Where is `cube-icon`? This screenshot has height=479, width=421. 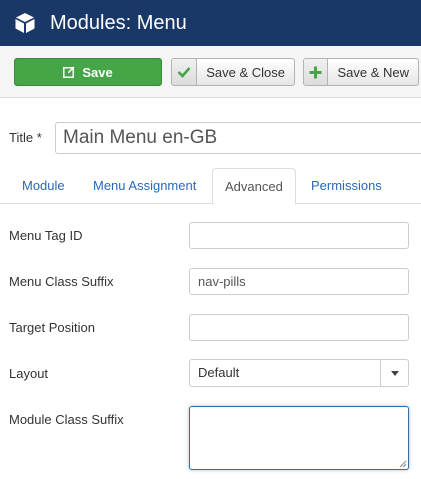 cube-icon is located at coordinates (25, 23).